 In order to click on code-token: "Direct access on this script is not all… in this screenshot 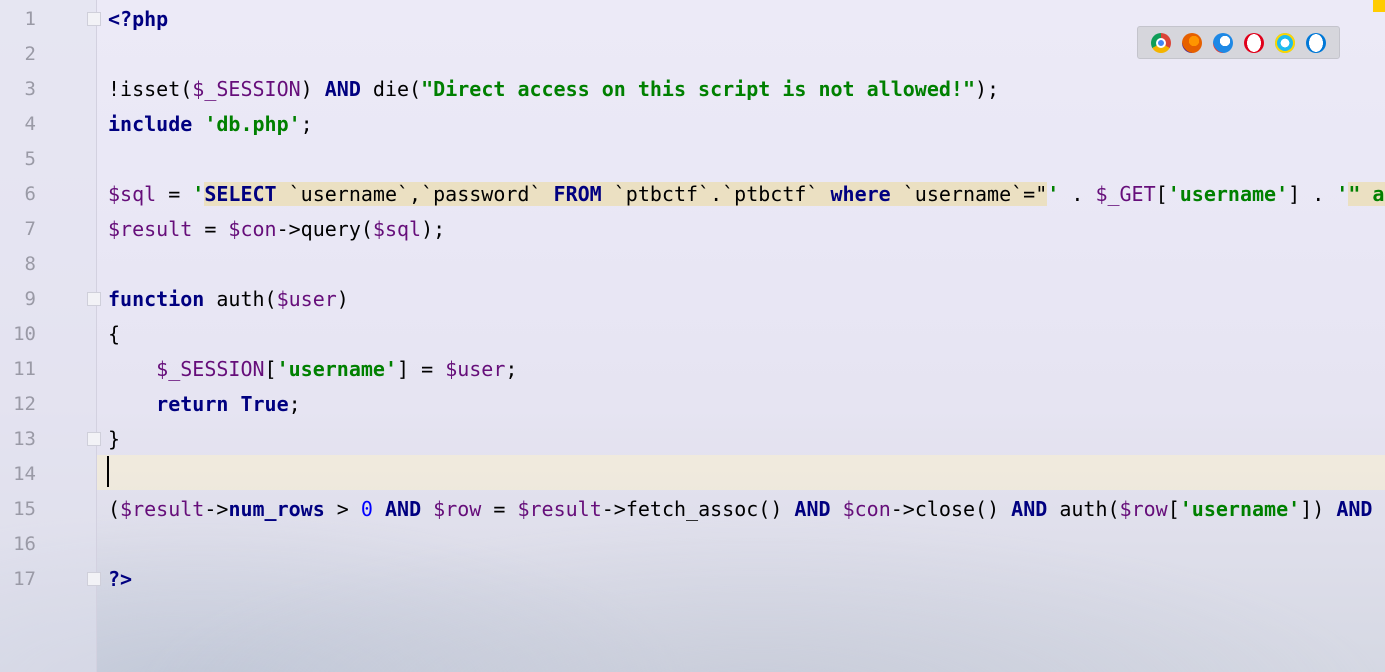, I will do `click(698, 89)`.